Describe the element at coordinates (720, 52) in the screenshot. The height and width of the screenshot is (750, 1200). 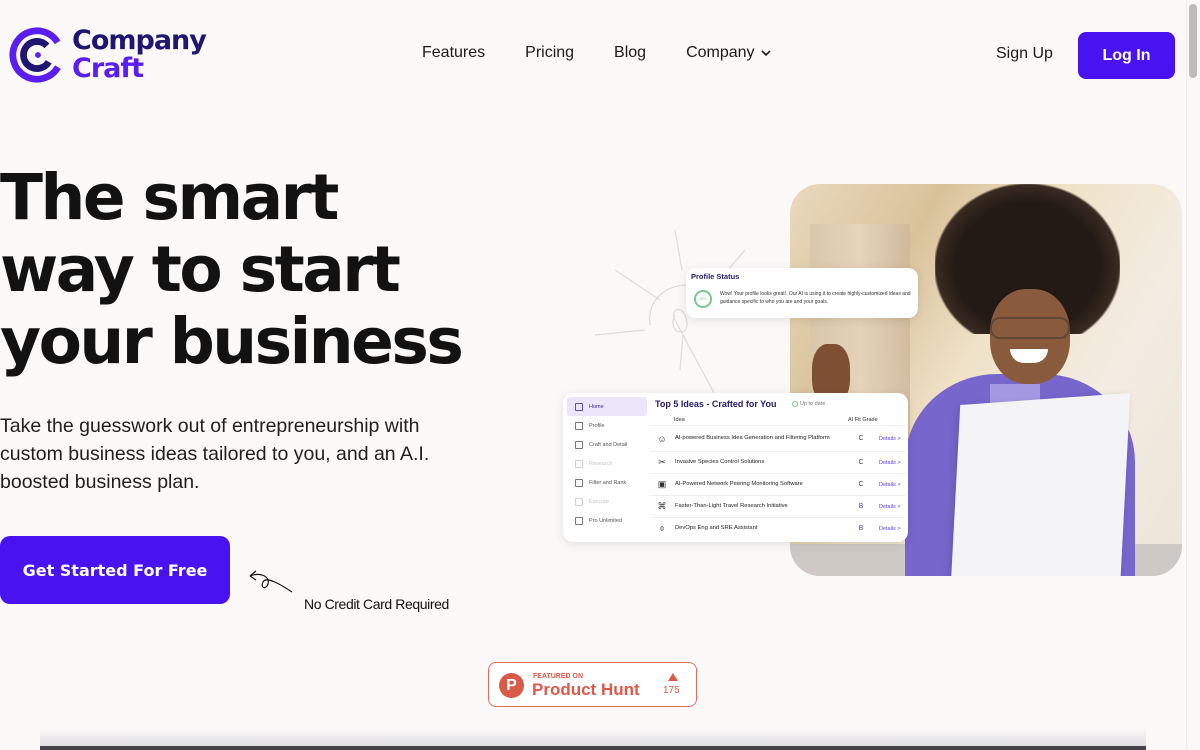
I see `nav-company-label: Company` at that location.